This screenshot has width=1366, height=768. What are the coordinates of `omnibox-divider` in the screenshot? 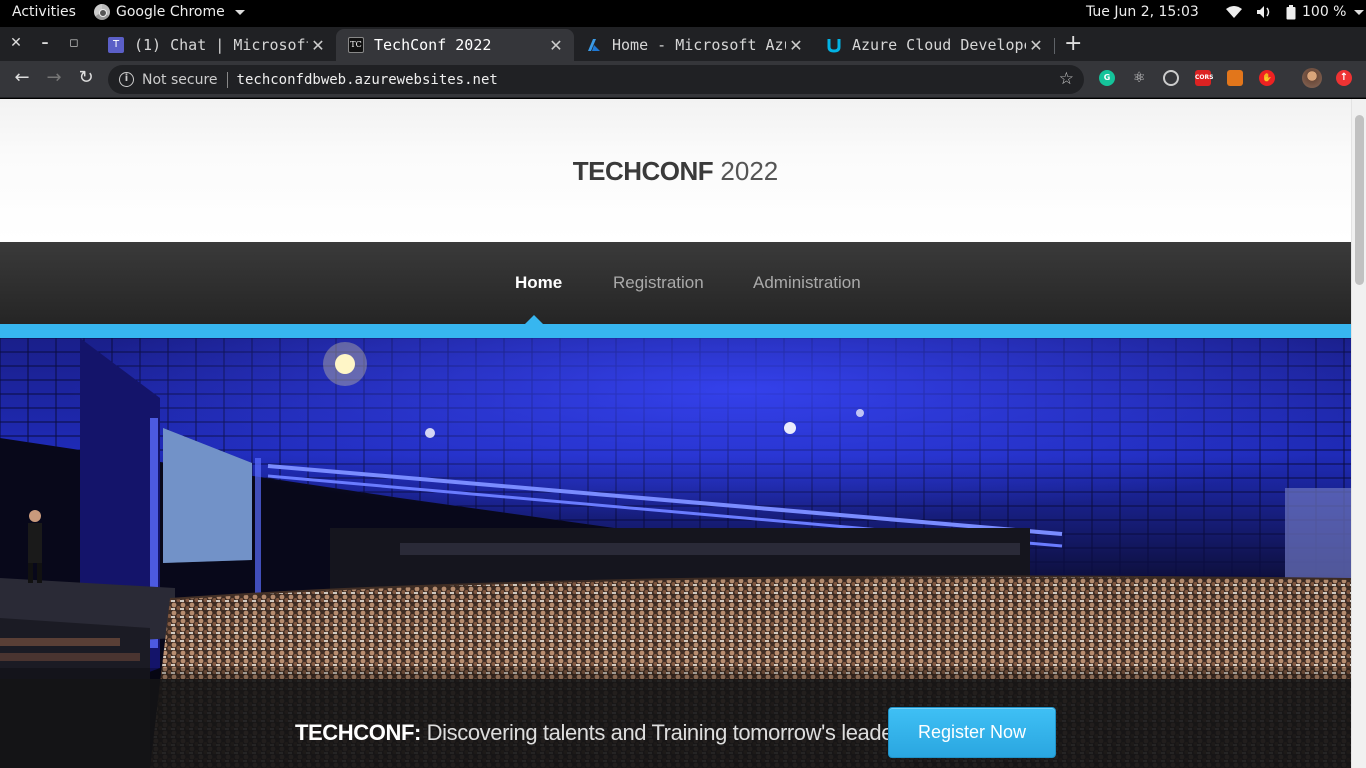 It's located at (227, 79).